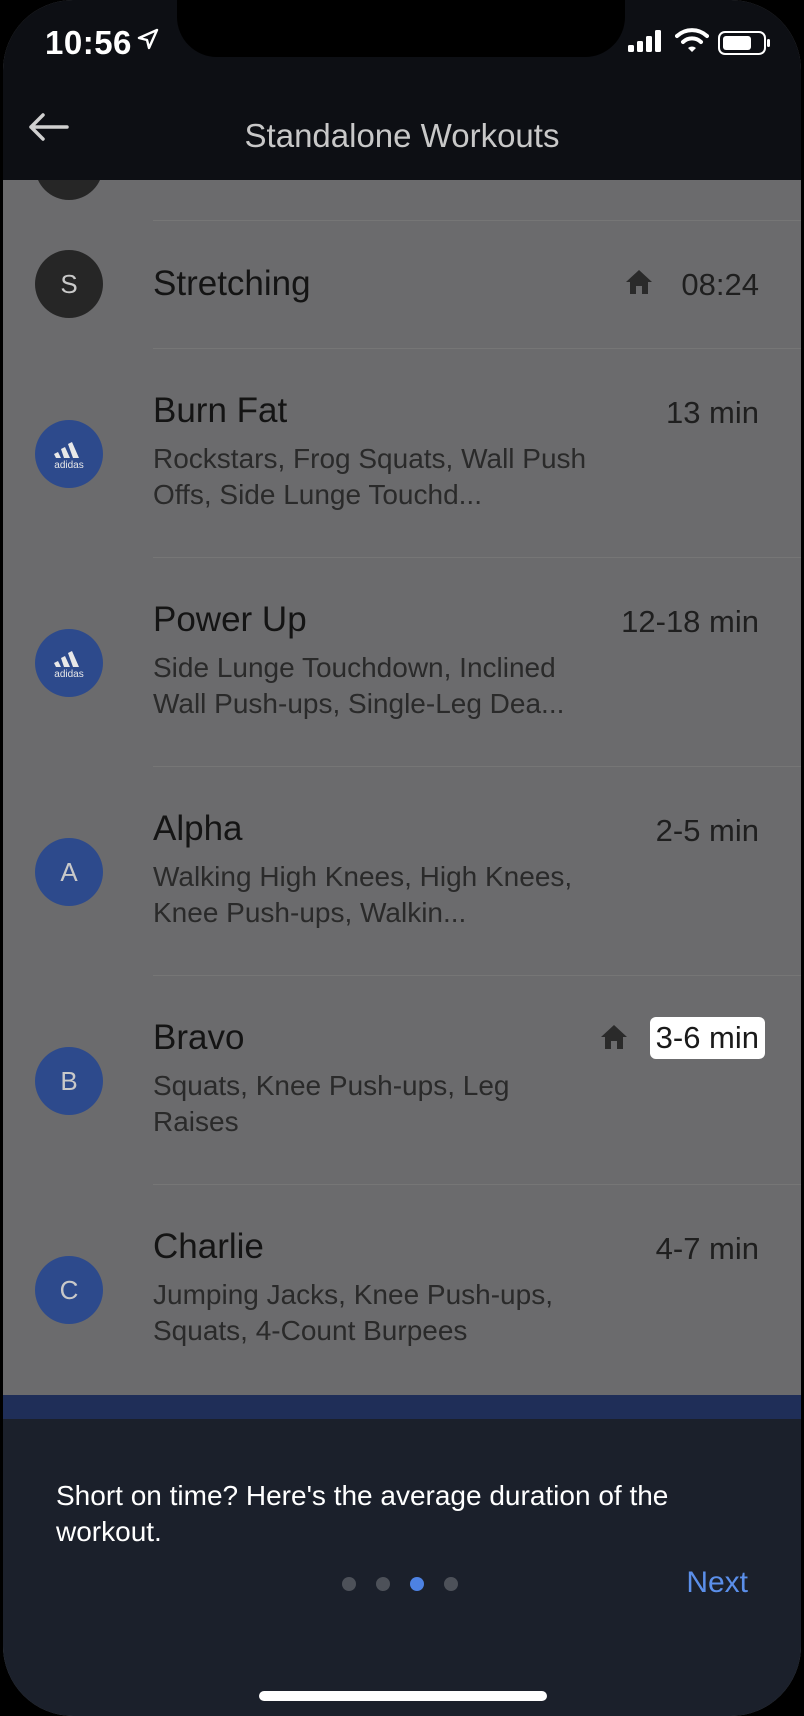  What do you see at coordinates (198, 828) in the screenshot?
I see `workout-title: Alpha` at bounding box center [198, 828].